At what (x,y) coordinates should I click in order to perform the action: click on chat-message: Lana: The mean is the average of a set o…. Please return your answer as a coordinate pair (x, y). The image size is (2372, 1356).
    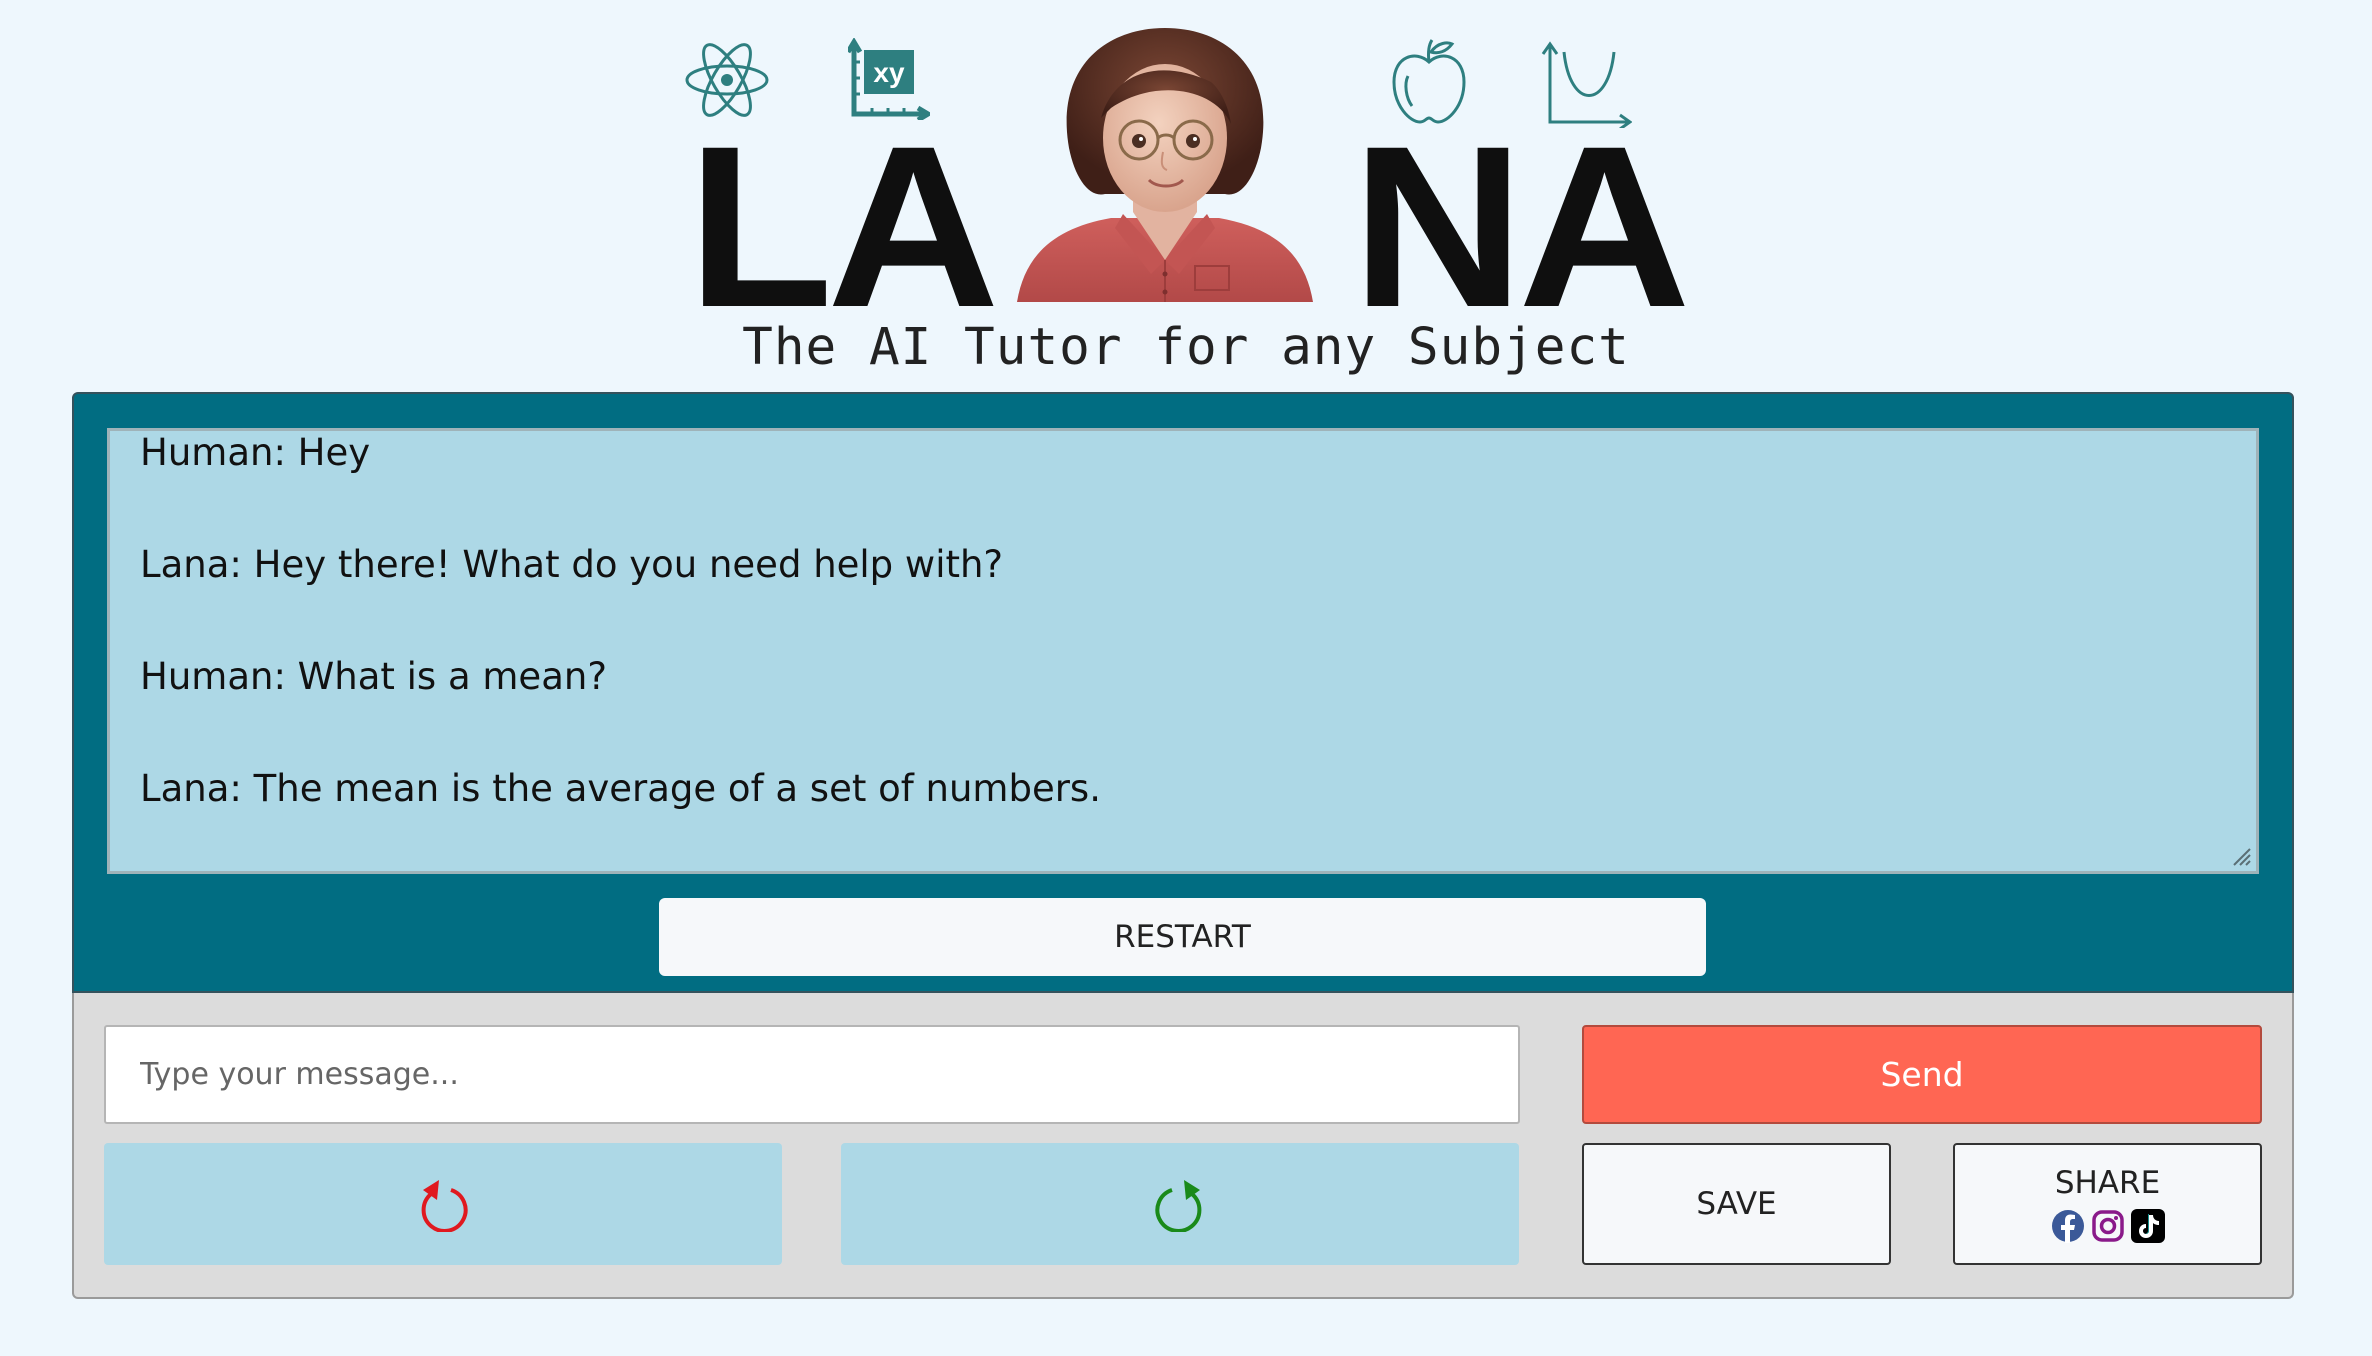
    Looking at the image, I should click on (620, 788).